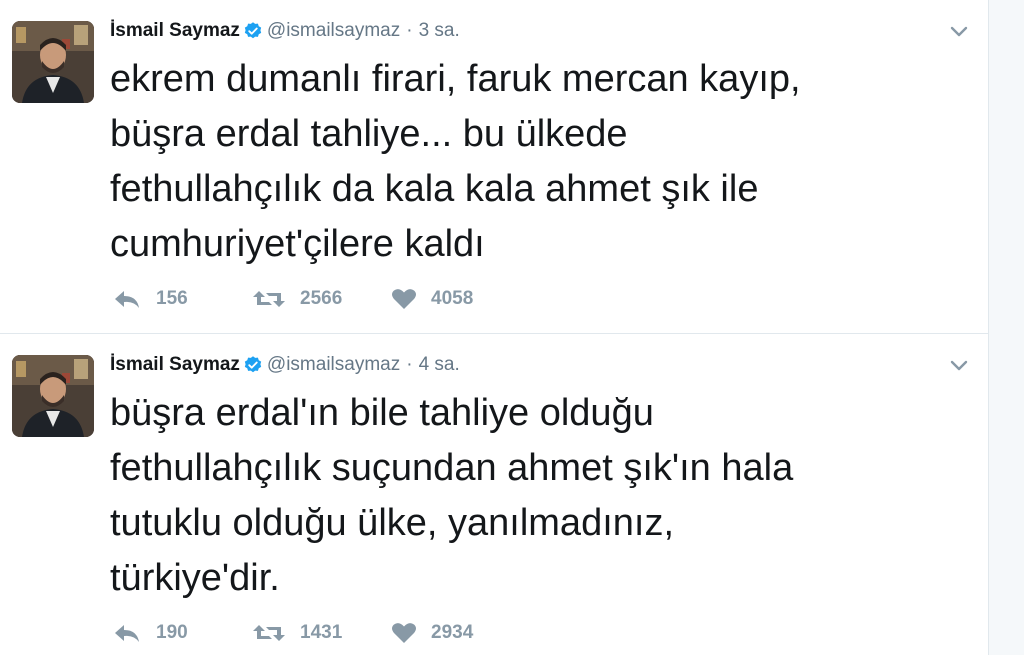 The image size is (1024, 655). I want to click on reply-count: 190, so click(172, 632).